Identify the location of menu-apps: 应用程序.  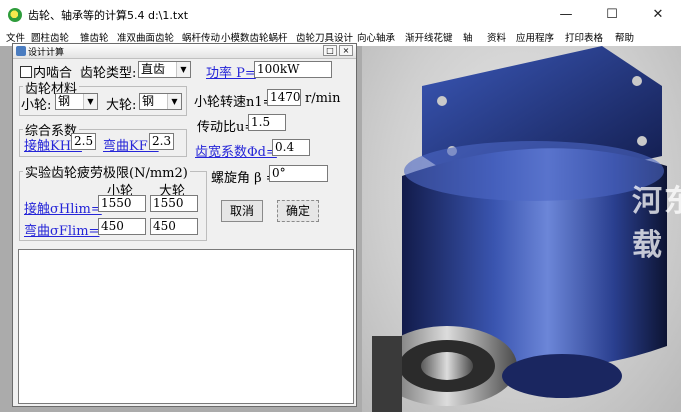
(535, 37).